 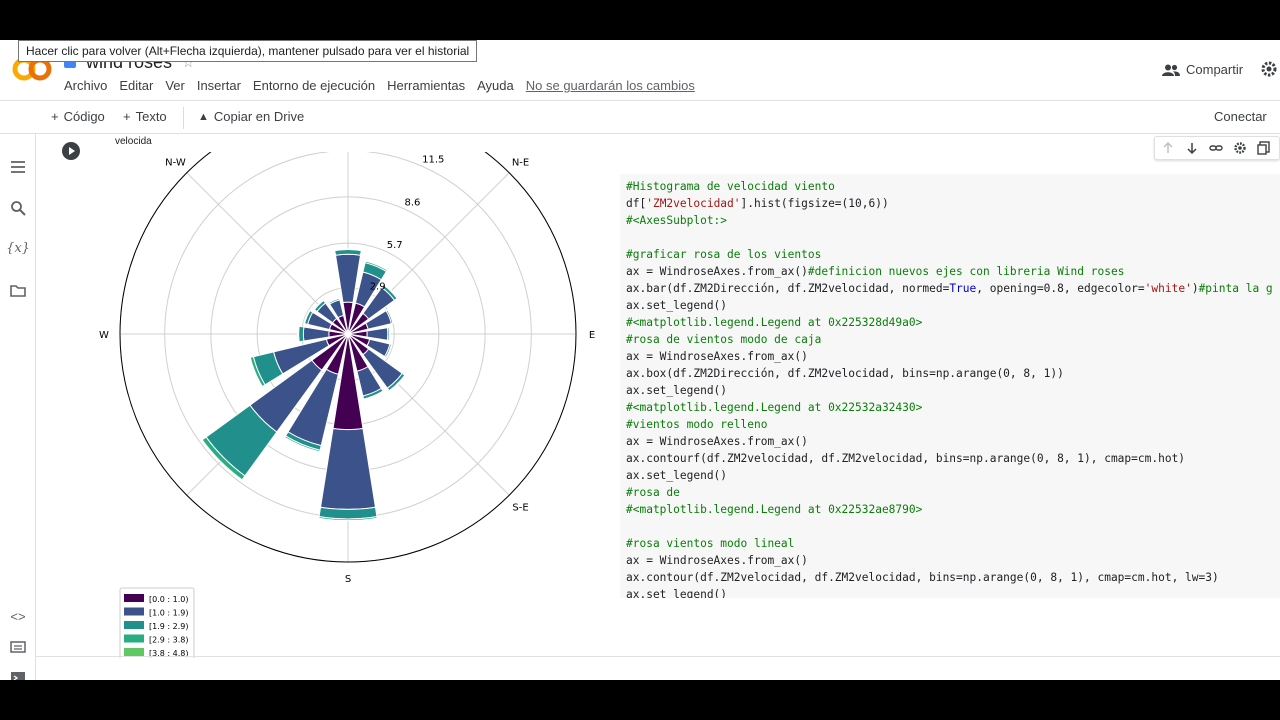 What do you see at coordinates (950, 339) in the screenshot?
I see `code-line: #rosa de vientos modo de caja` at bounding box center [950, 339].